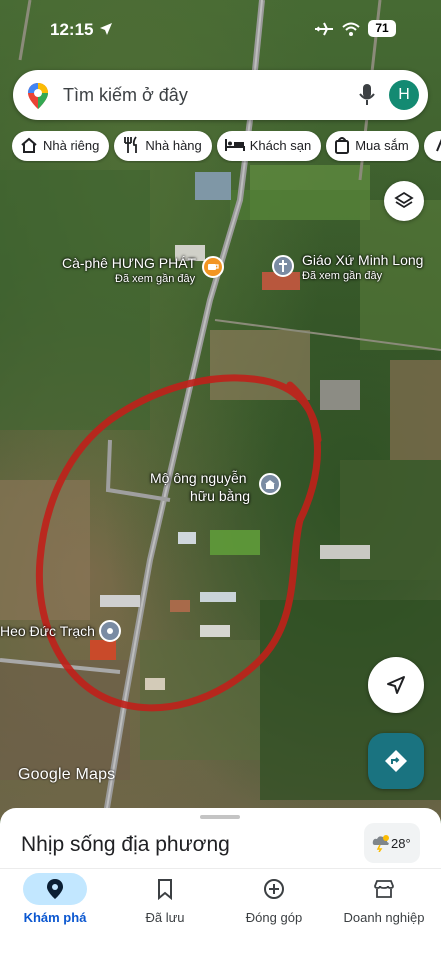 The image size is (441, 961). I want to click on google-maps-watermark: Google Maps, so click(67, 774).